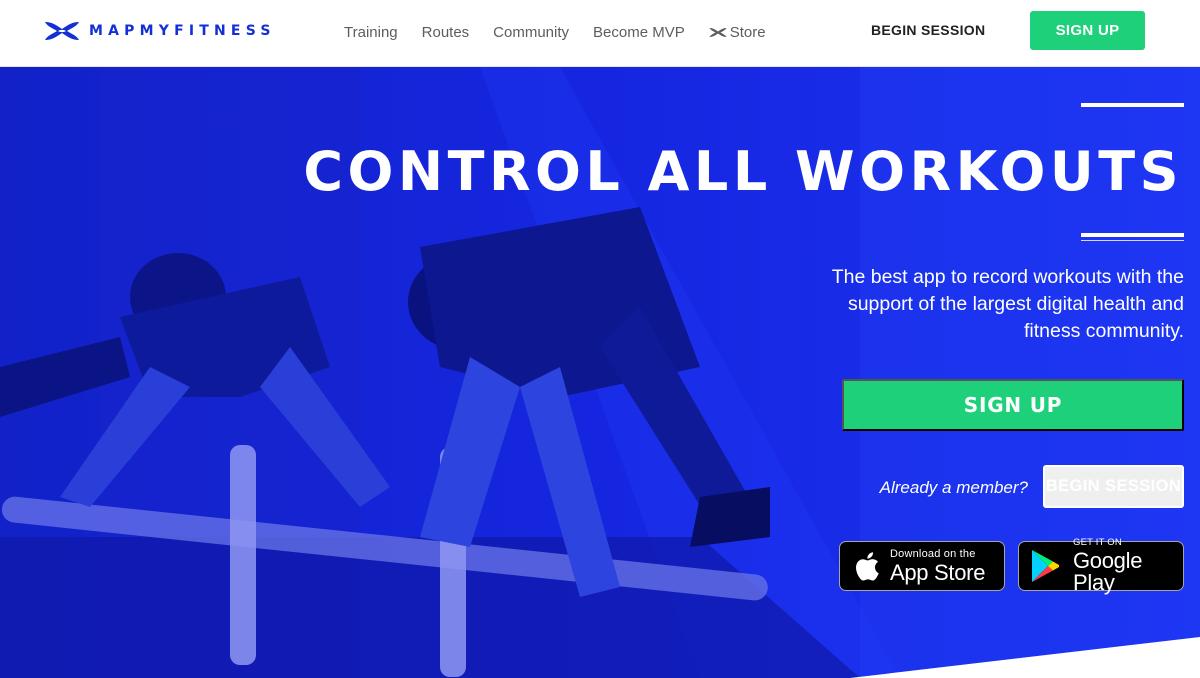  What do you see at coordinates (743, 171) in the screenshot?
I see `hero-headline: CONTROL ALL WORKOUTS` at bounding box center [743, 171].